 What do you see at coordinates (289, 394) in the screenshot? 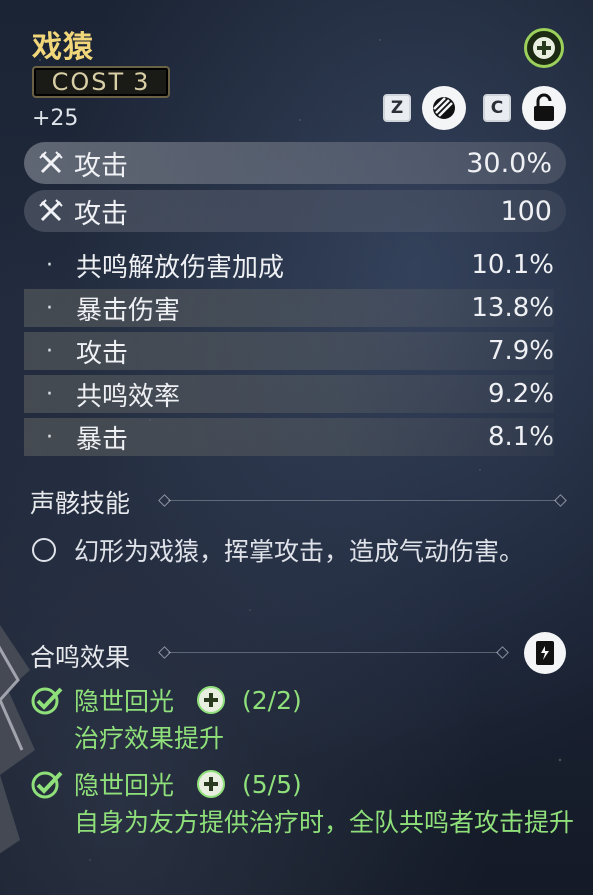
I see `sub-stat-row: · 共鸣效率 9.2%` at bounding box center [289, 394].